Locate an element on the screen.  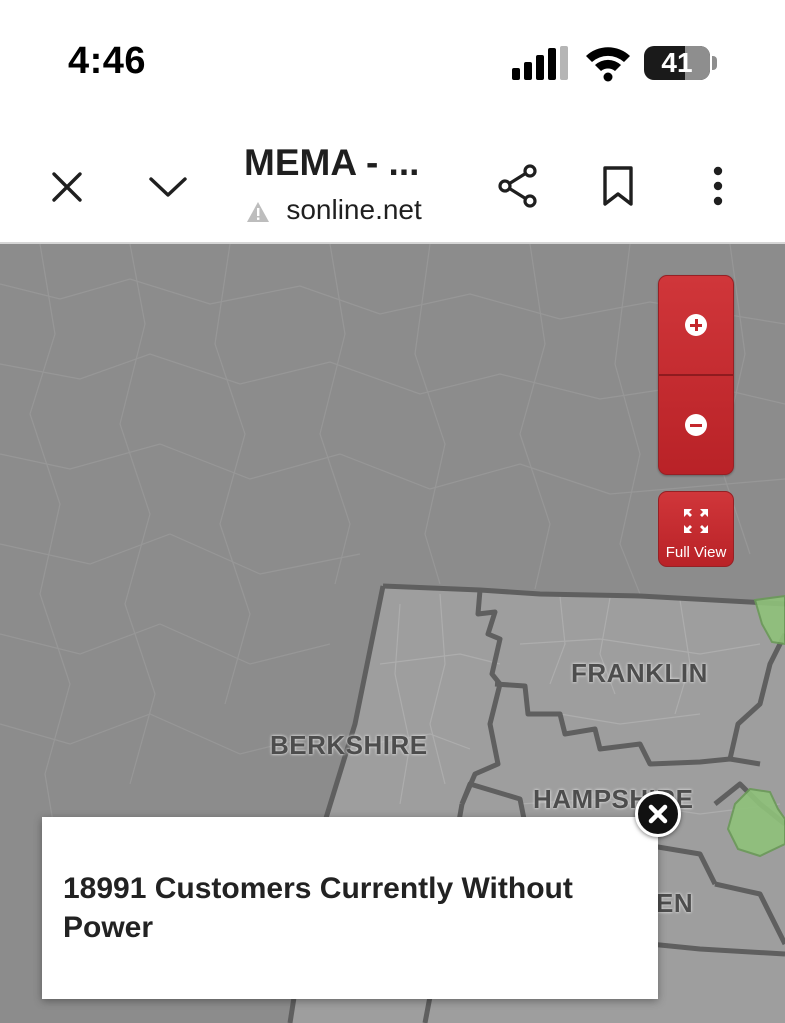
county-label: FRANKLIN is located at coordinates (639, 673).